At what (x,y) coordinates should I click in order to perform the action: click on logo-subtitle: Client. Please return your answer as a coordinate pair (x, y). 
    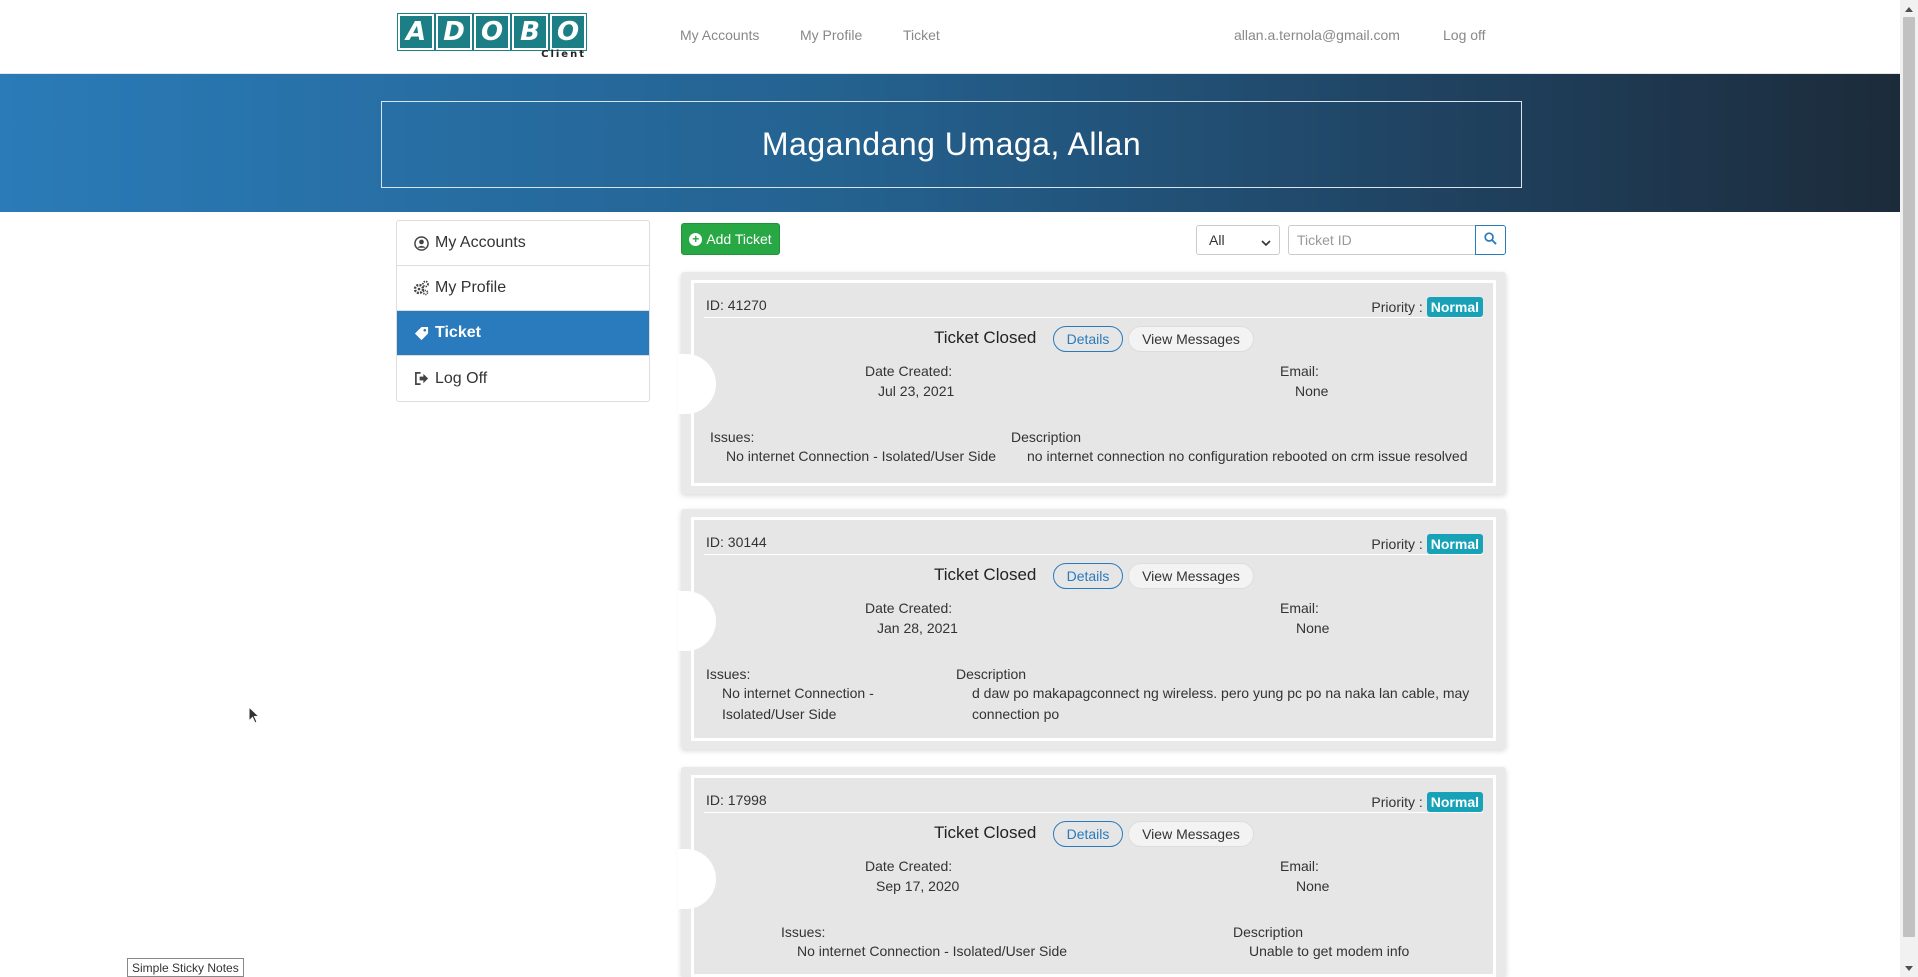
    Looking at the image, I should click on (563, 54).